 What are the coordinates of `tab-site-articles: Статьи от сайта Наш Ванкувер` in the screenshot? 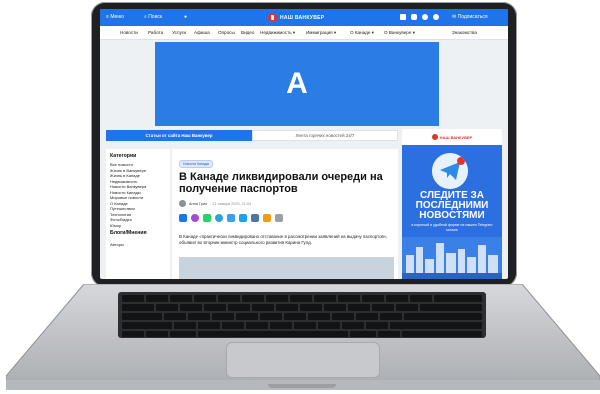 It's located at (179, 135).